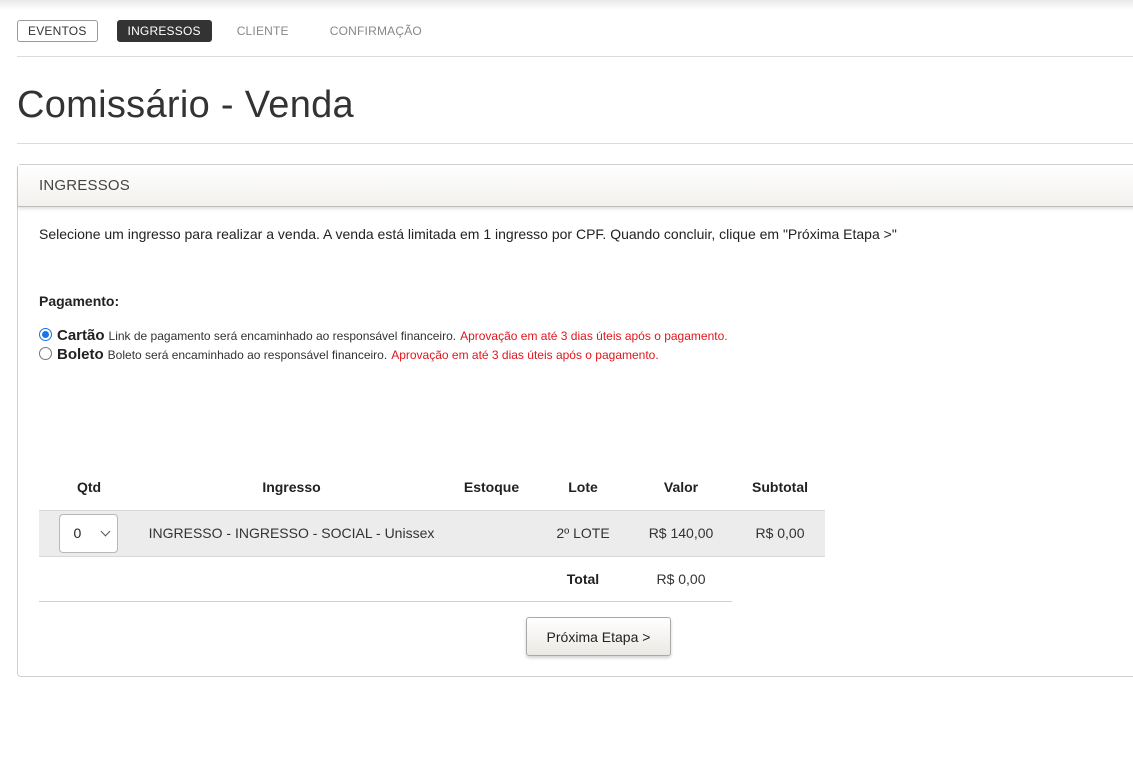 This screenshot has height=768, width=1133. I want to click on total-label: Total, so click(583, 579).